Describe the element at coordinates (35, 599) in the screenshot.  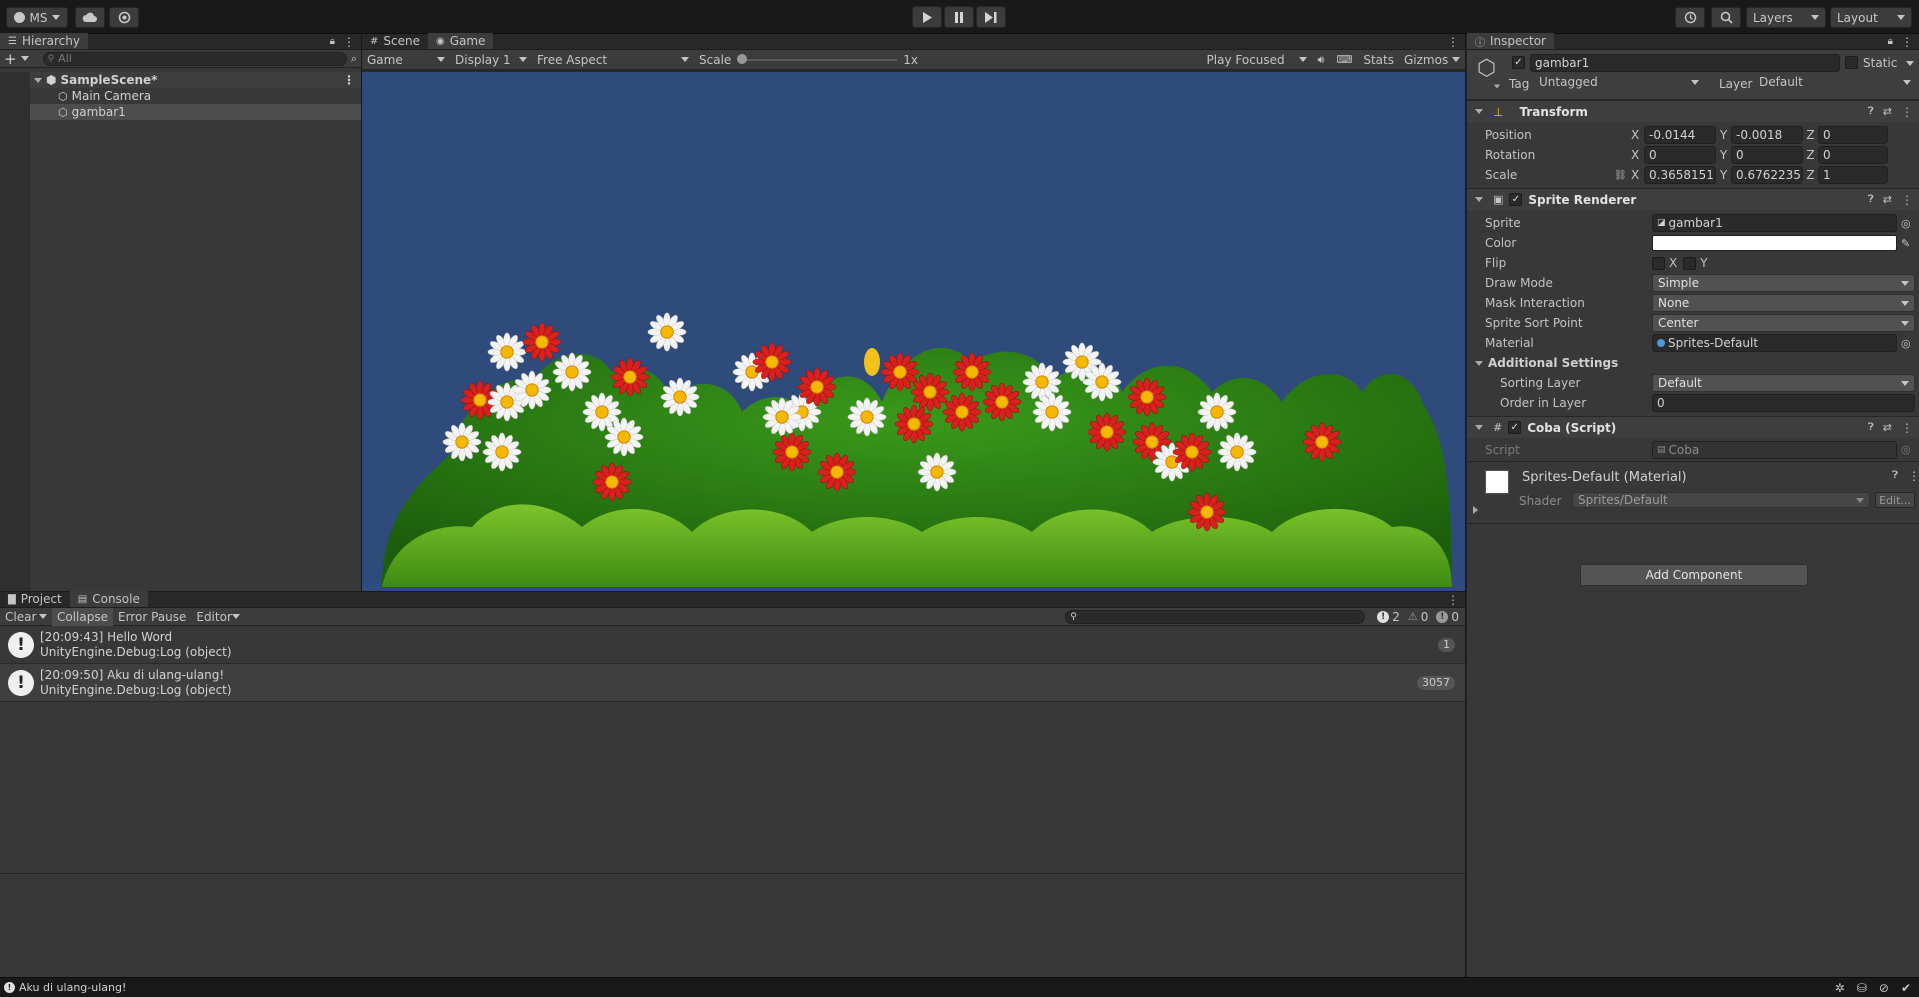
I see `tab-project: ▇ Project` at that location.